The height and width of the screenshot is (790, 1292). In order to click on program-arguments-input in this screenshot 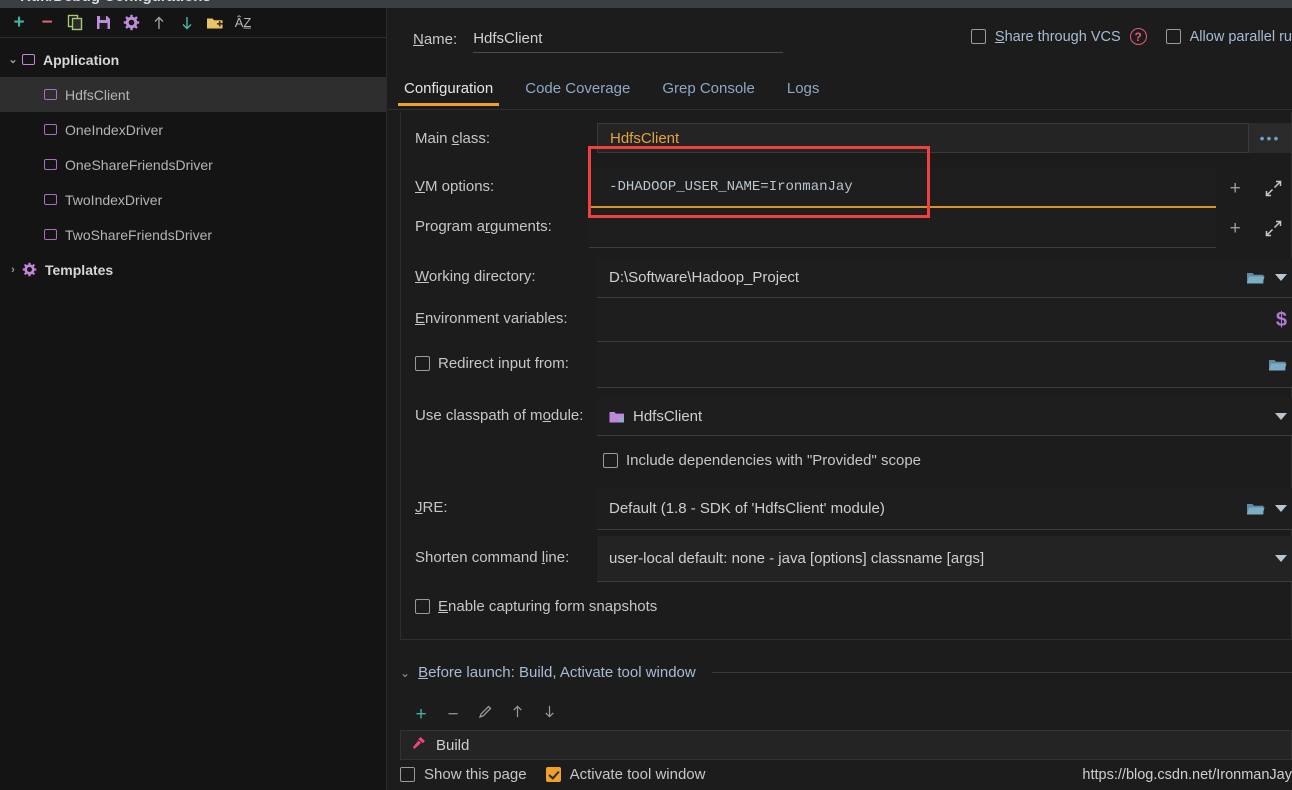, I will do `click(902, 228)`.